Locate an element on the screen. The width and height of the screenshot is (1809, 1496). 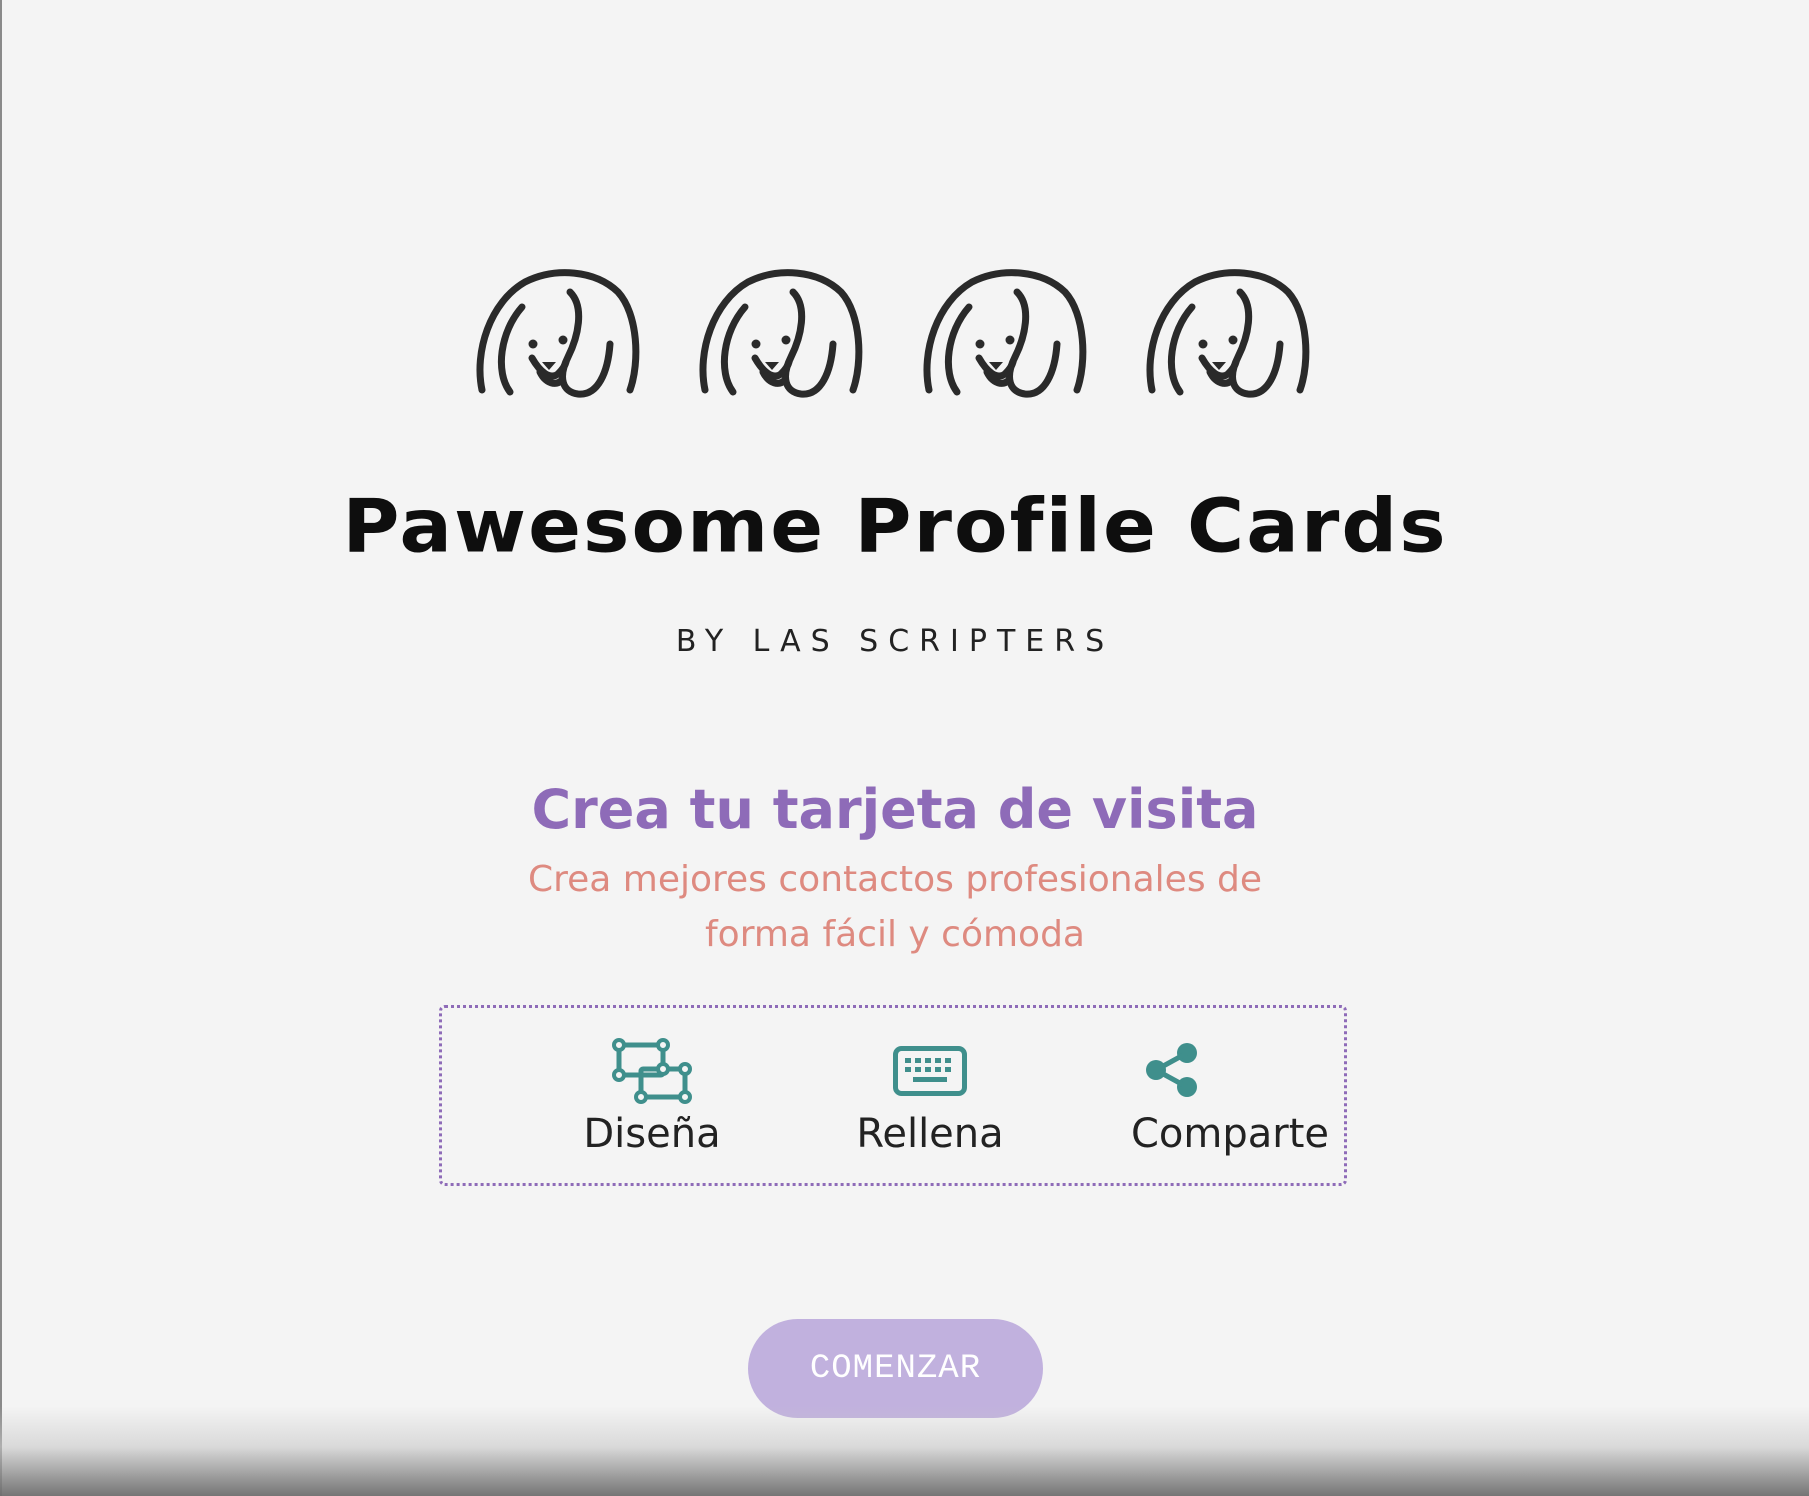
step-share-label: Comparte is located at coordinates (1229, 1134).